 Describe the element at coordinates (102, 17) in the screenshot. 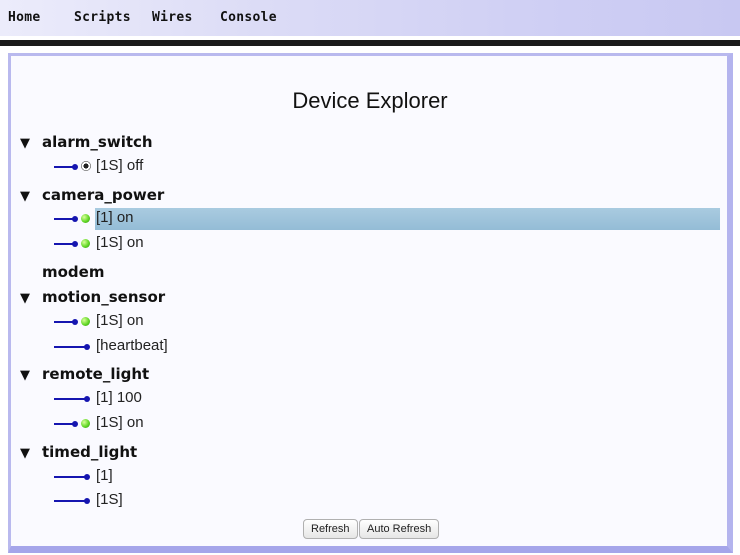

I see `nav-scripts: Scripts` at that location.